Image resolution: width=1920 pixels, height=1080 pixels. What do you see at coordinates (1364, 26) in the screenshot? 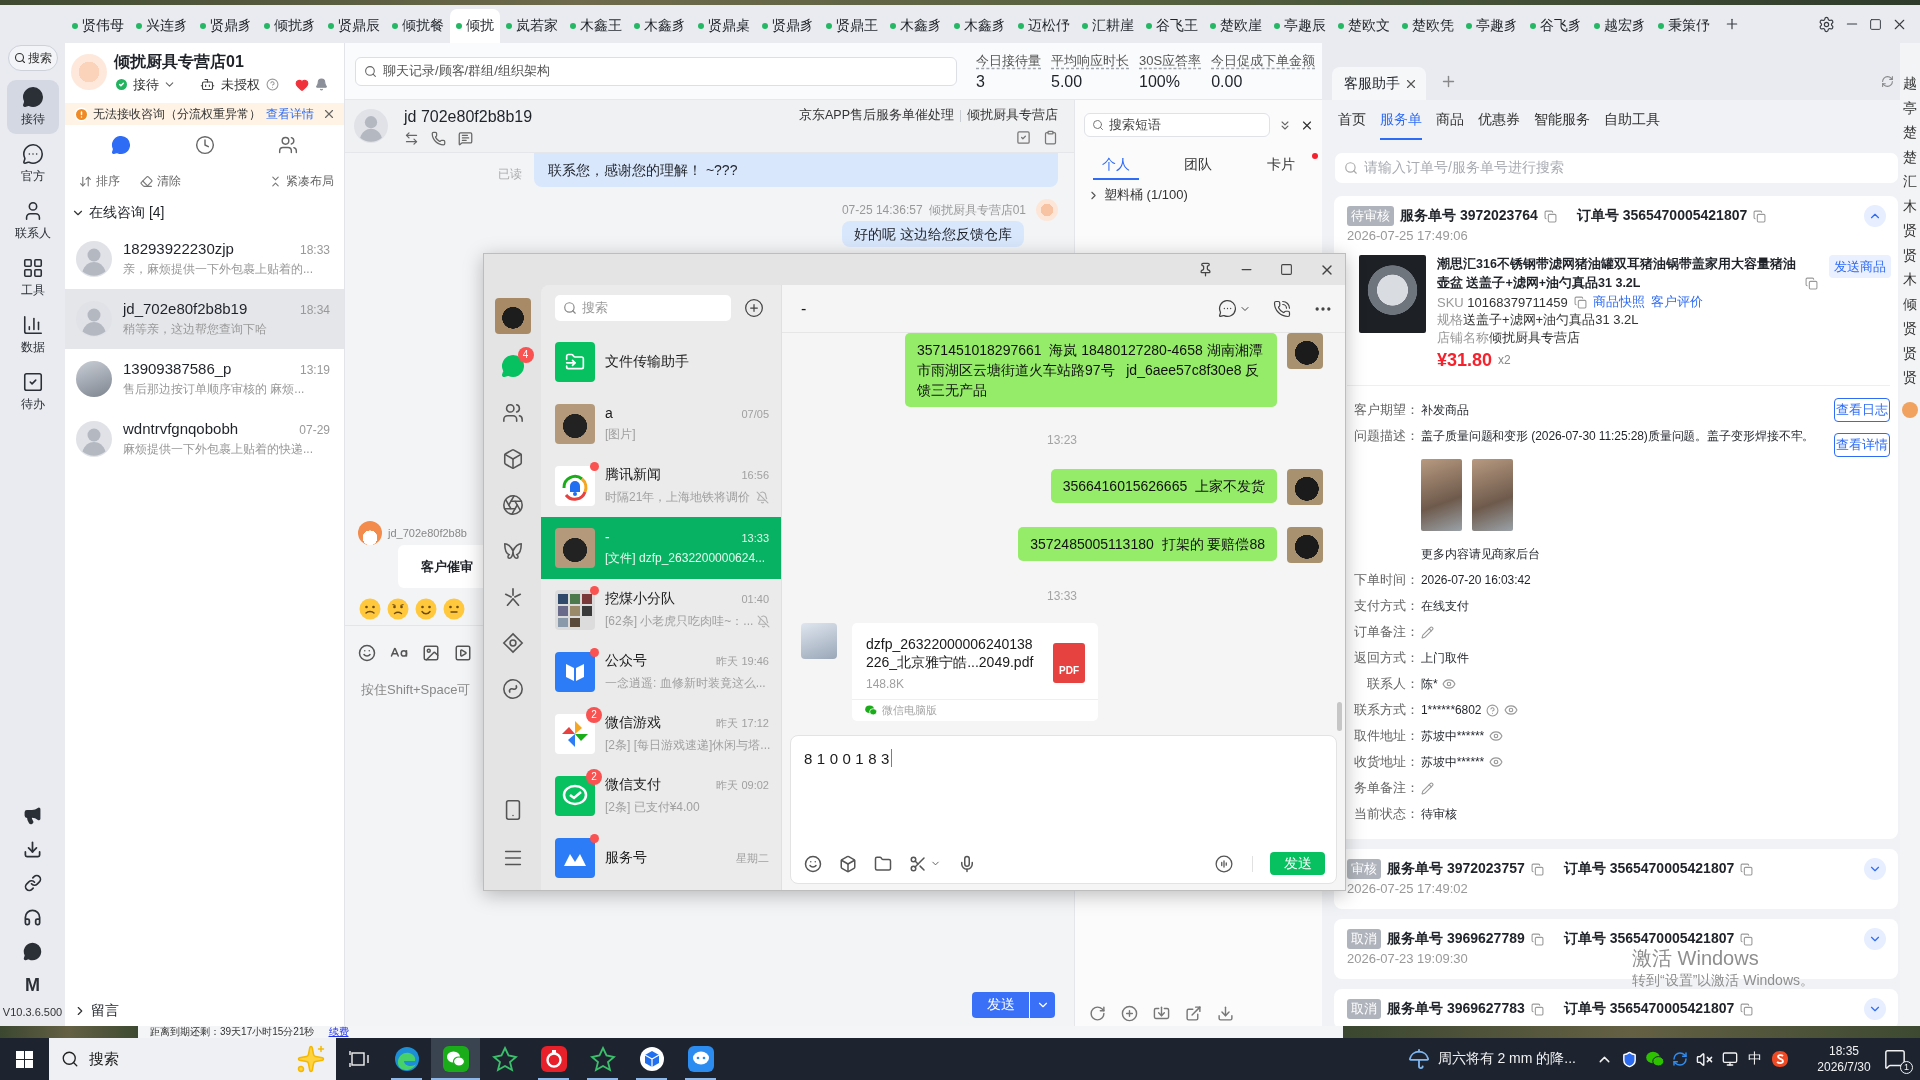
I see `store-tab: 楚欧文` at bounding box center [1364, 26].